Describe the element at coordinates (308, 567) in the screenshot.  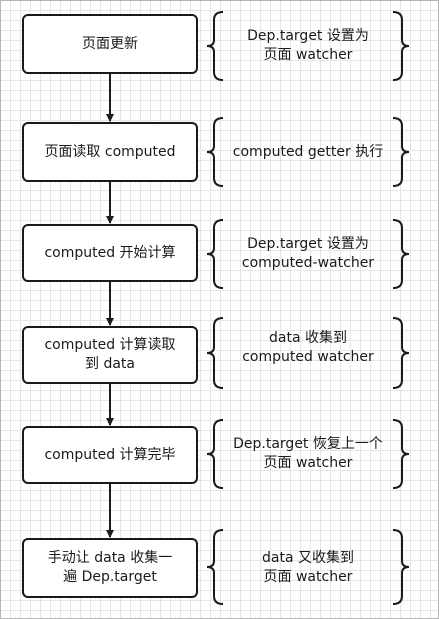
I see `note-data-collects-page-watcher: data 又收集到 页面 watcher` at that location.